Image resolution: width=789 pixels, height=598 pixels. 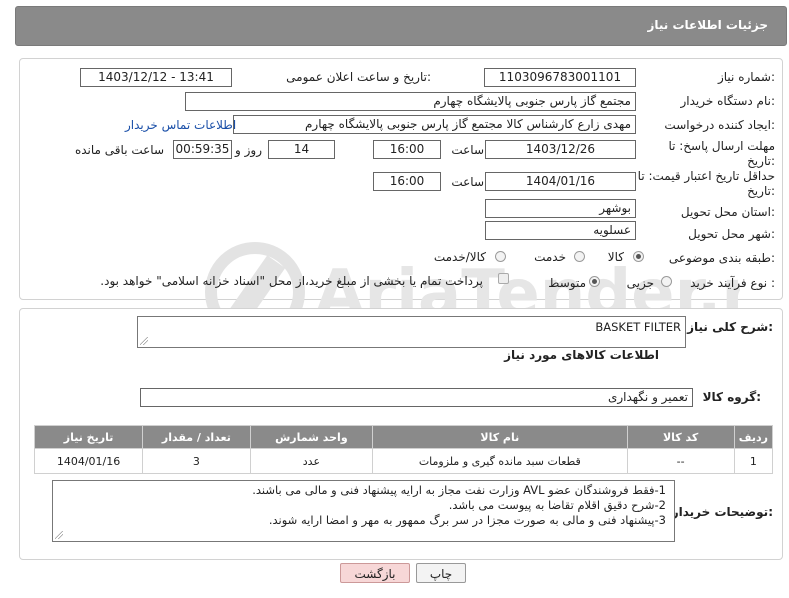 What do you see at coordinates (407, 181) in the screenshot?
I see `price-validity-time-field: 16:00` at bounding box center [407, 181].